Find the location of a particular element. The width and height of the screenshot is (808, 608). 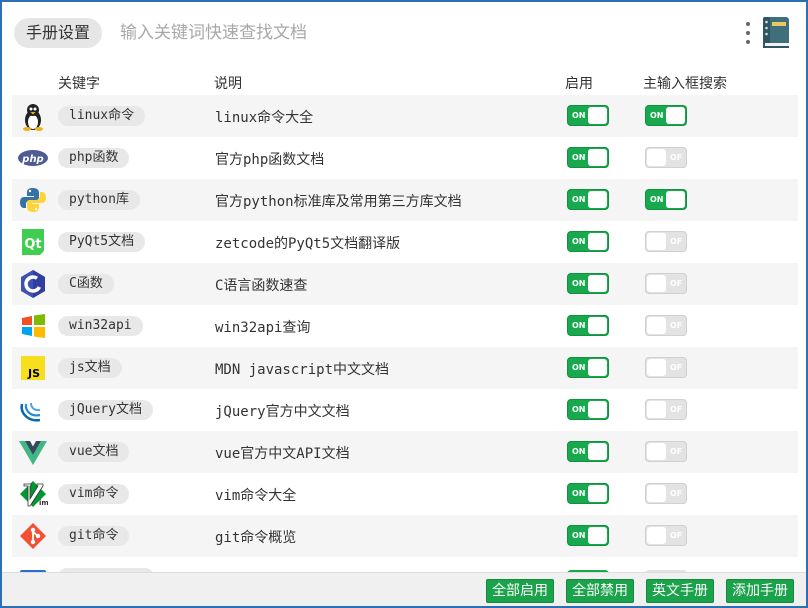

list-item: win32api win32api查询 ON OF is located at coordinates (405, 326).